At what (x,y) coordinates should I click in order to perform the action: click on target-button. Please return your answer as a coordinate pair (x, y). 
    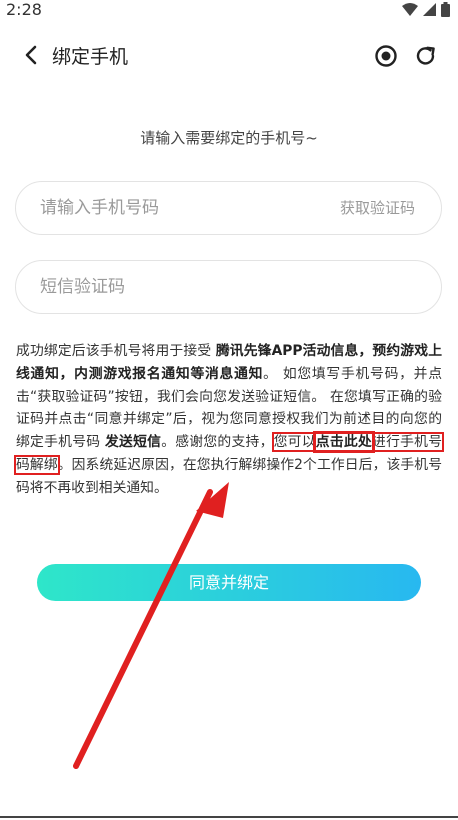
    Looking at the image, I should click on (386, 56).